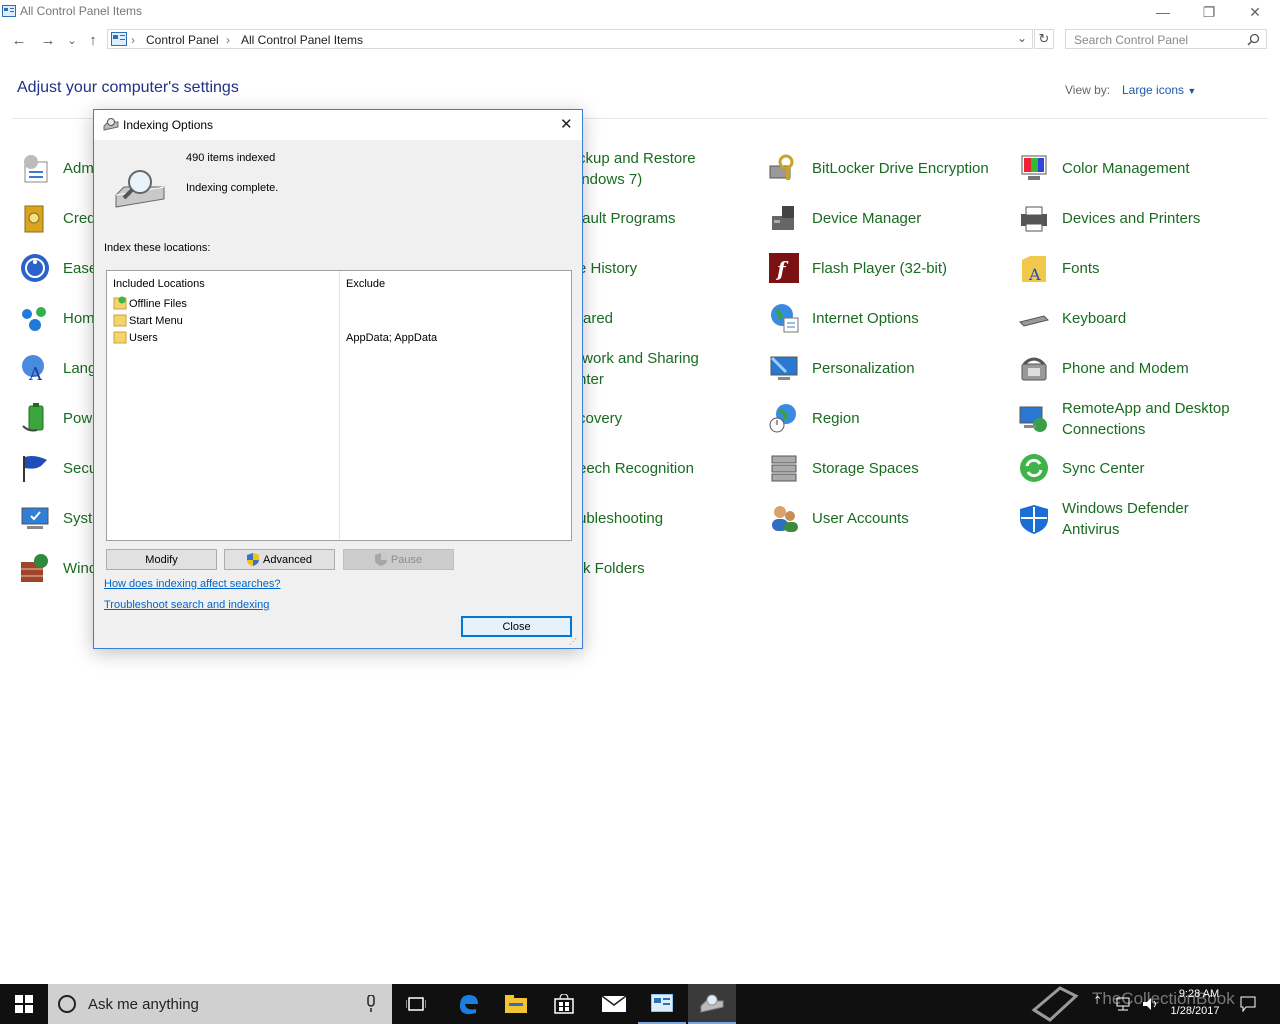 This screenshot has height=1024, width=1280. Describe the element at coordinates (844, 218) in the screenshot. I see `cp-item-device-manager: Device Manager` at that location.